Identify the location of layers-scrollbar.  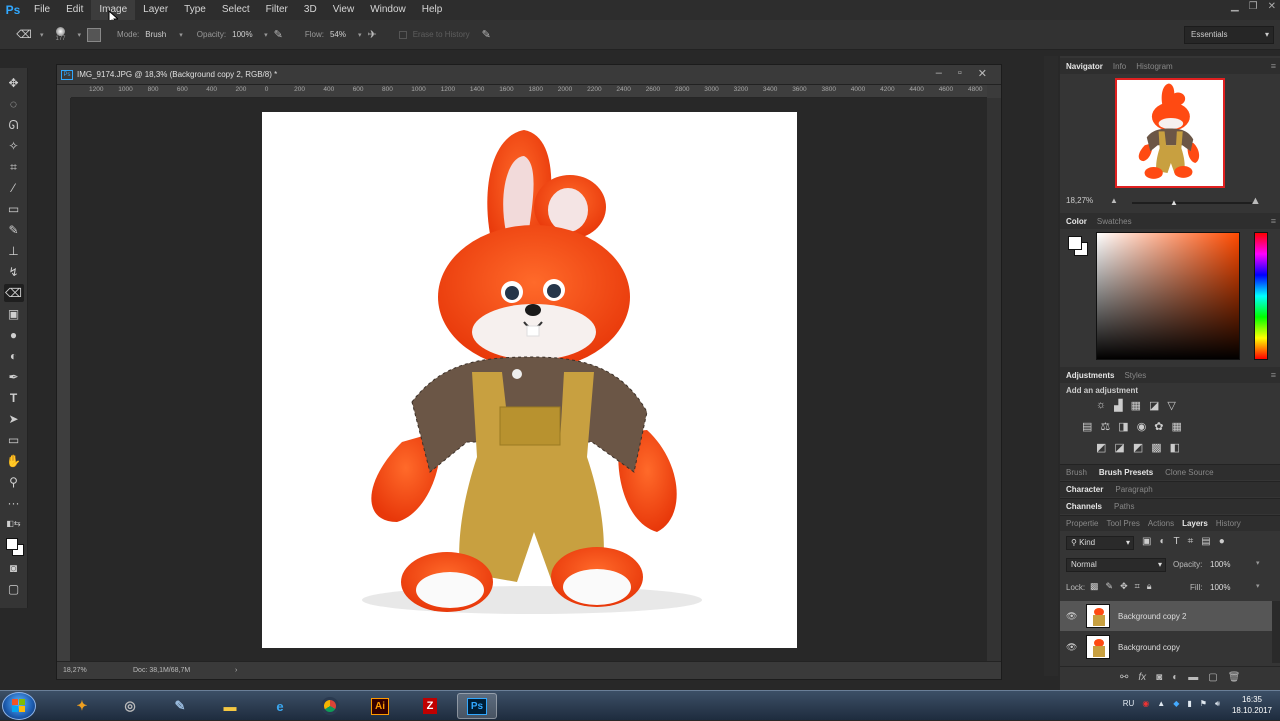
(1276, 632).